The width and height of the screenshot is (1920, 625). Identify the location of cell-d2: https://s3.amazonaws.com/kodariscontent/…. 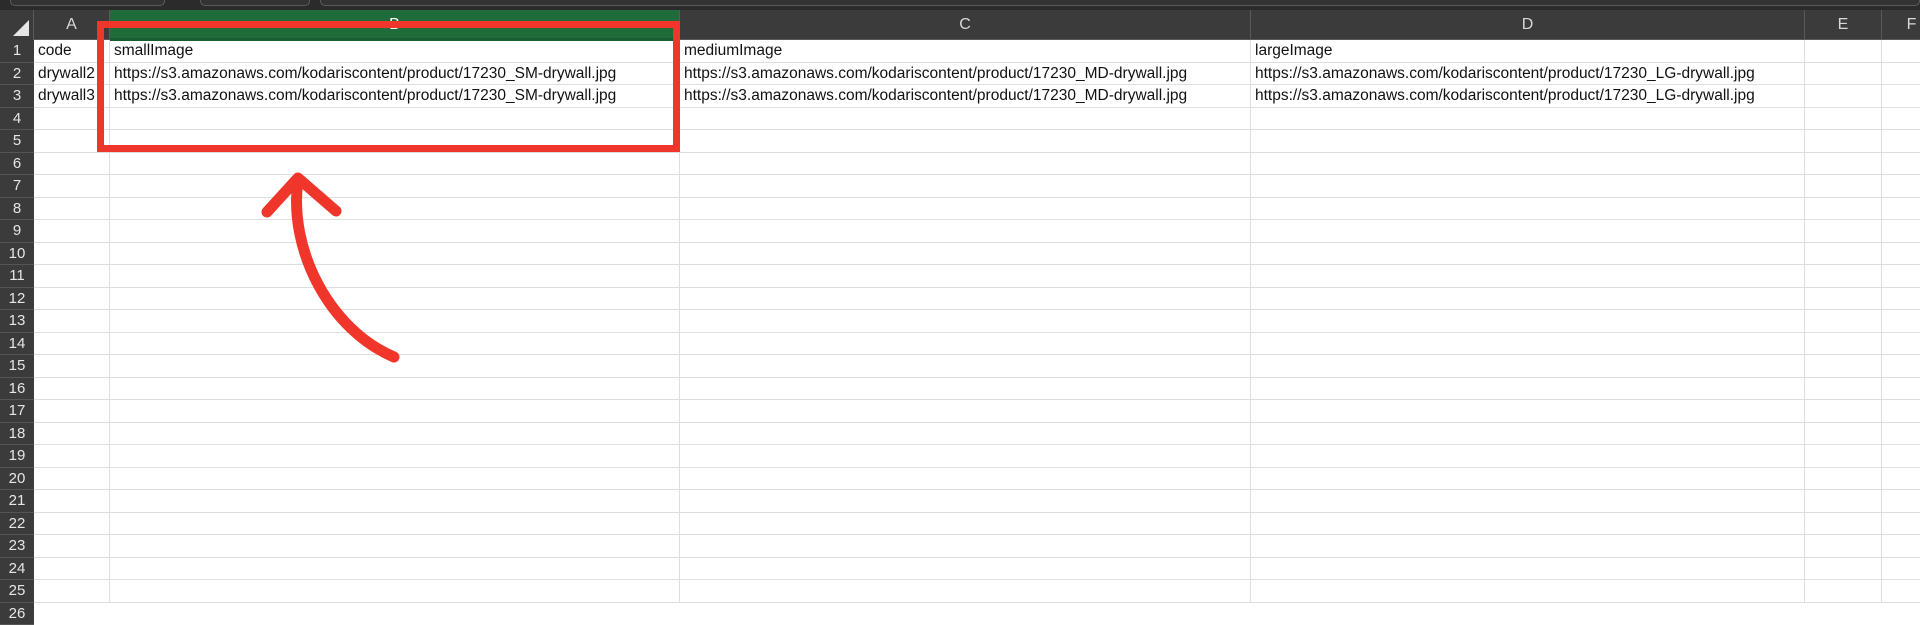
(1528, 74).